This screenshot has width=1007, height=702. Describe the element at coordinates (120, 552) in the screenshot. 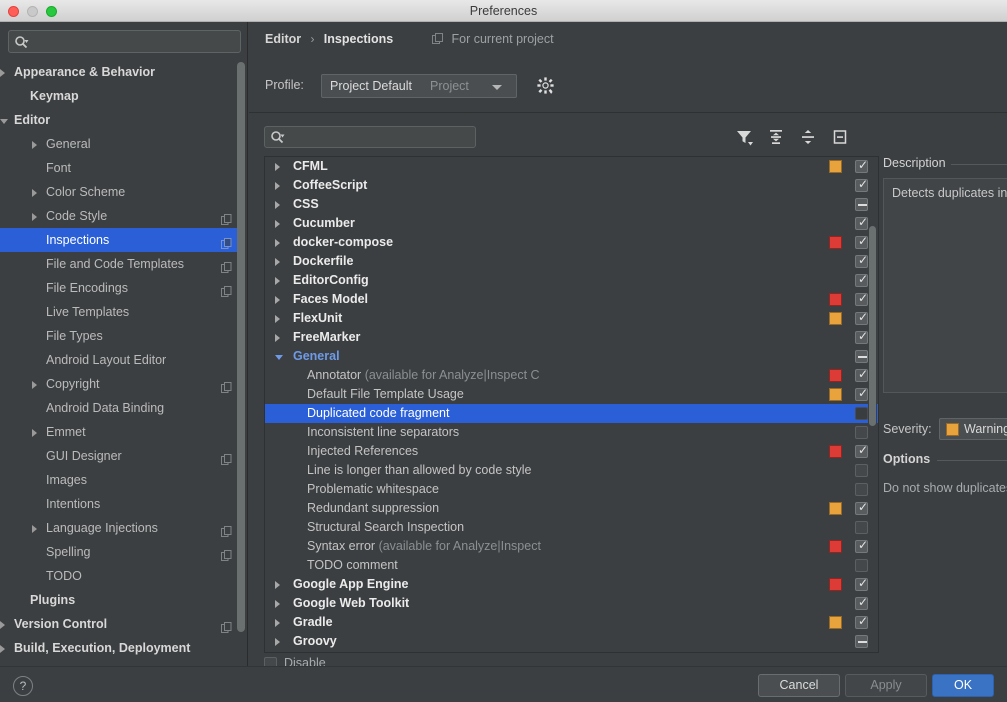

I see `sidebar-item-spelling: Spelling` at that location.